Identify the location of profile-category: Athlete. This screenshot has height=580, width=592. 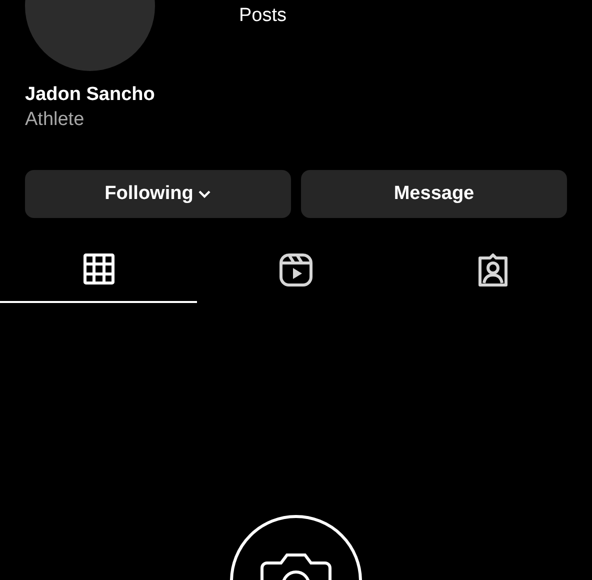
(55, 120).